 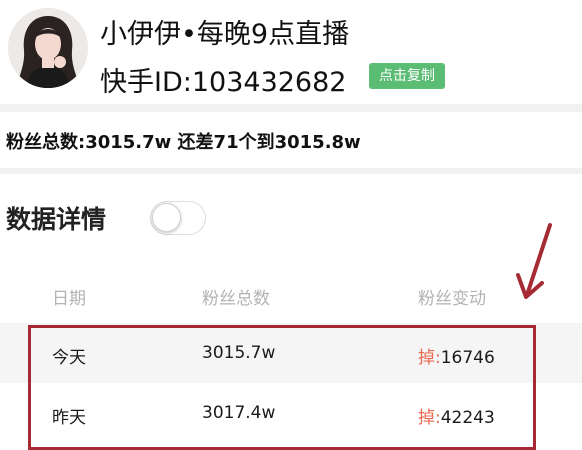 What do you see at coordinates (239, 353) in the screenshot?
I see `row-total: 3015.7w` at bounding box center [239, 353].